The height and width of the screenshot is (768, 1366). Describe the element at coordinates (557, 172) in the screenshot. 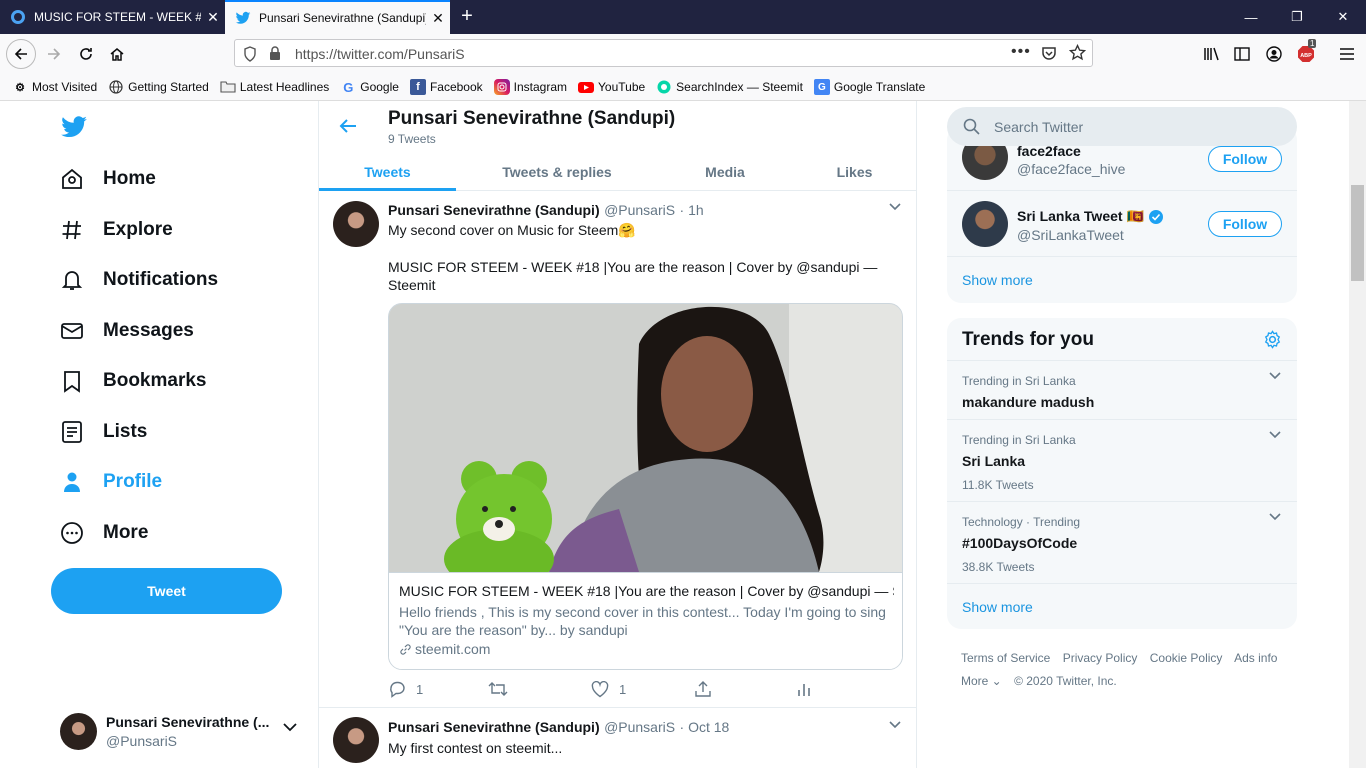

I see `tab-tweets-and-replies: Tweets & replies` at that location.